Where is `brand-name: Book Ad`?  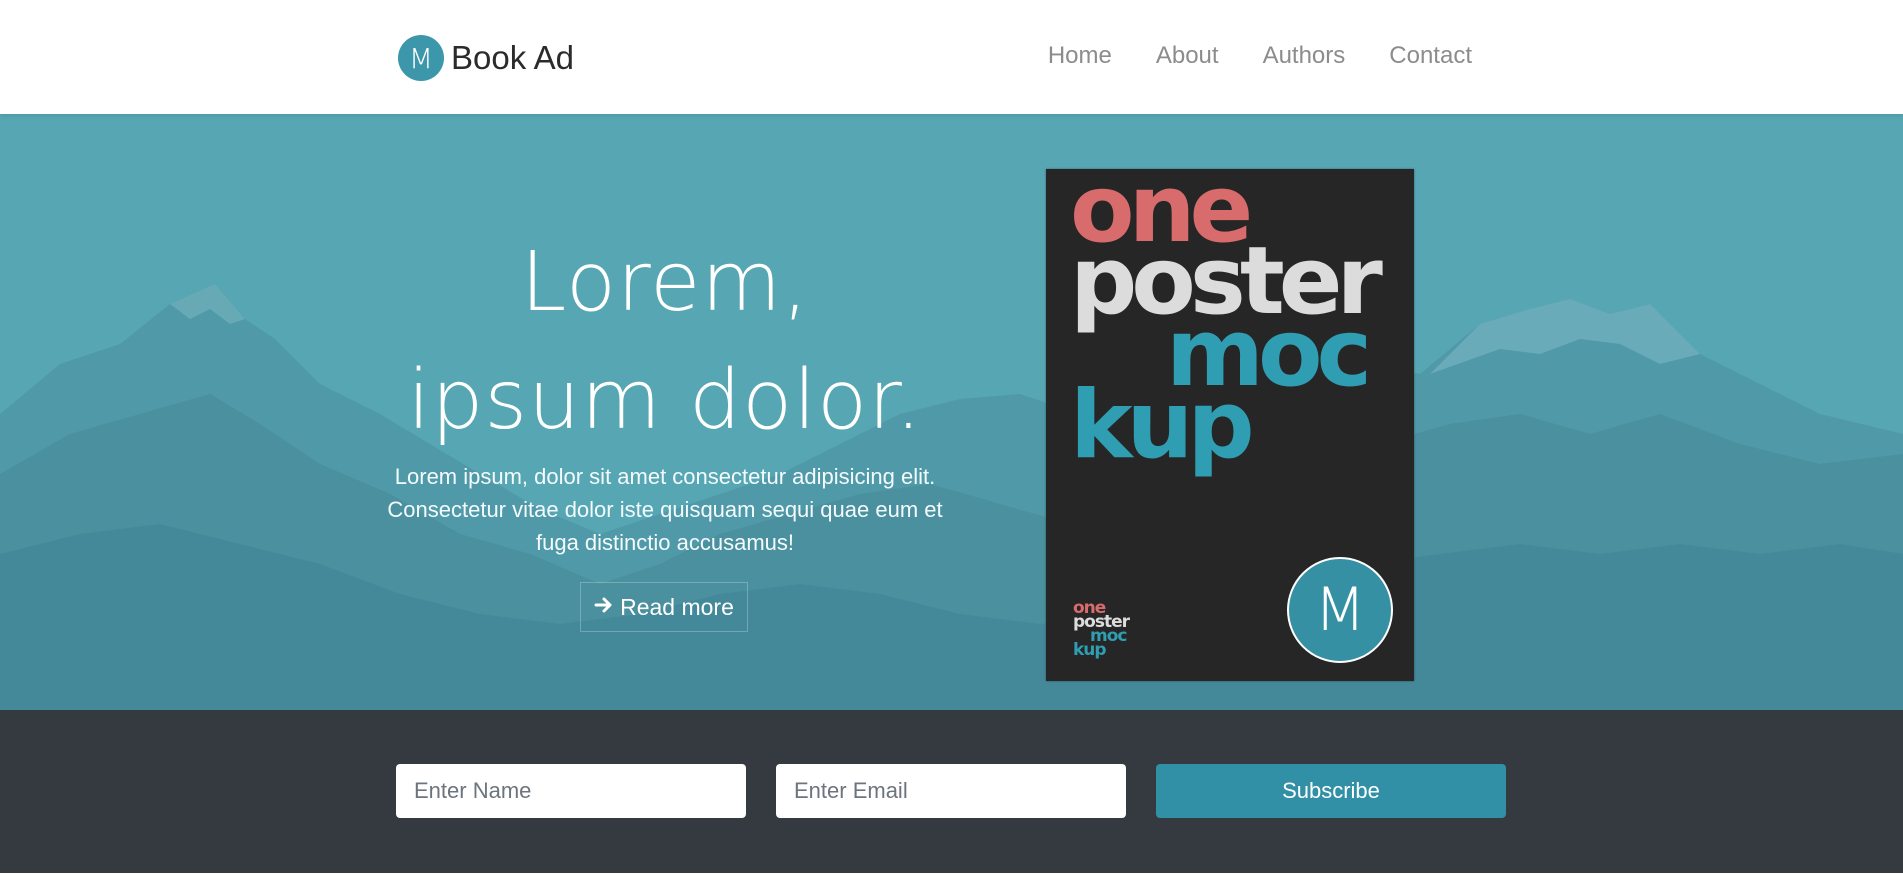
brand-name: Book Ad is located at coordinates (512, 57).